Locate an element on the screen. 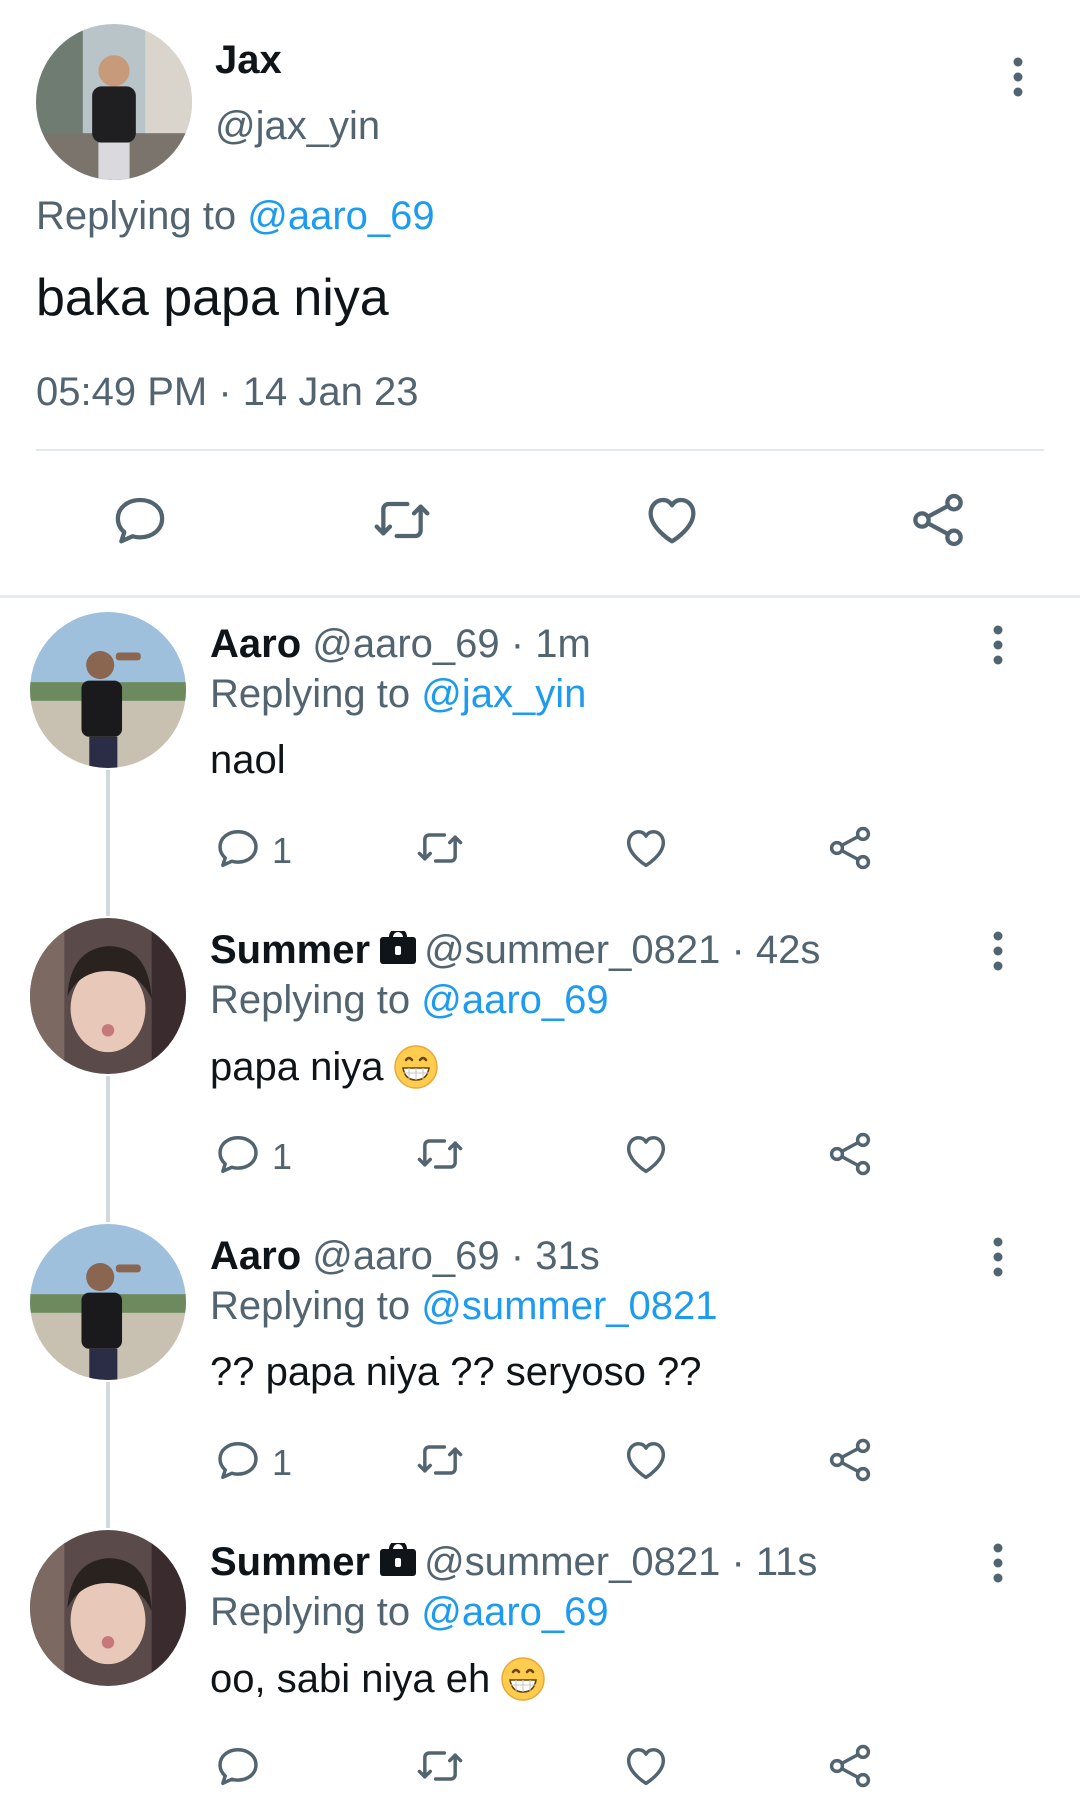  reply-header: Aaro @aaro_69 · 1m is located at coordinates (400, 644).